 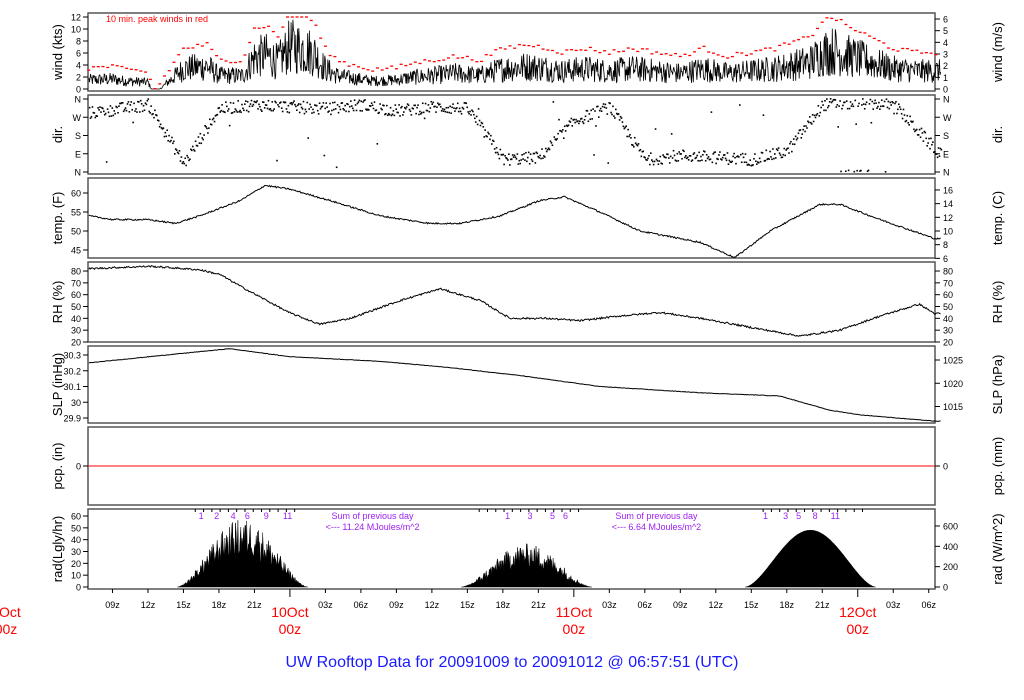 What do you see at coordinates (953, 407) in the screenshot?
I see `slp-ytick-label-right: 1015` at bounding box center [953, 407].